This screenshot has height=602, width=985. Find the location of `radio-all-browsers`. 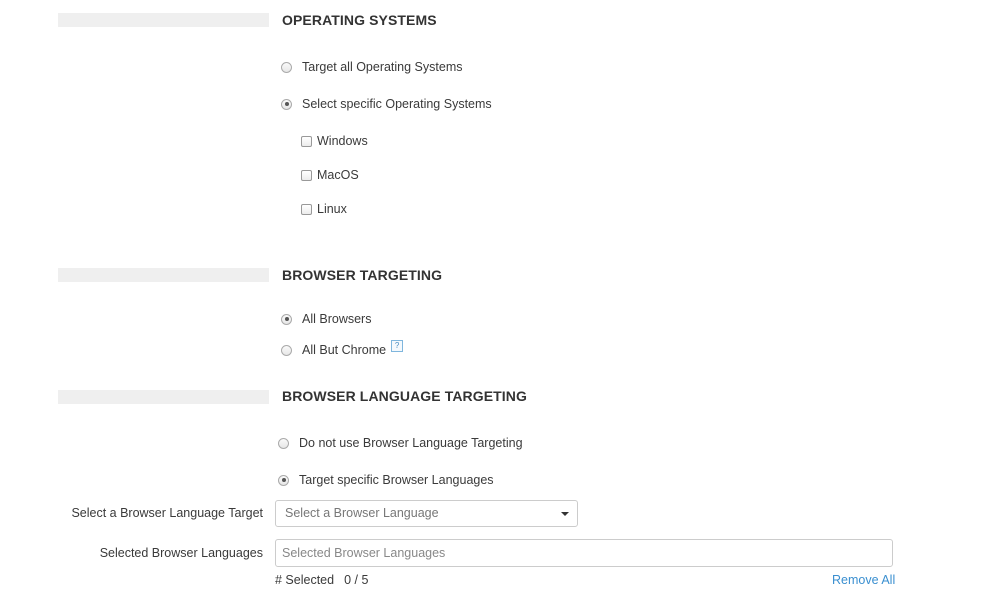

radio-all-browsers is located at coordinates (286, 319).